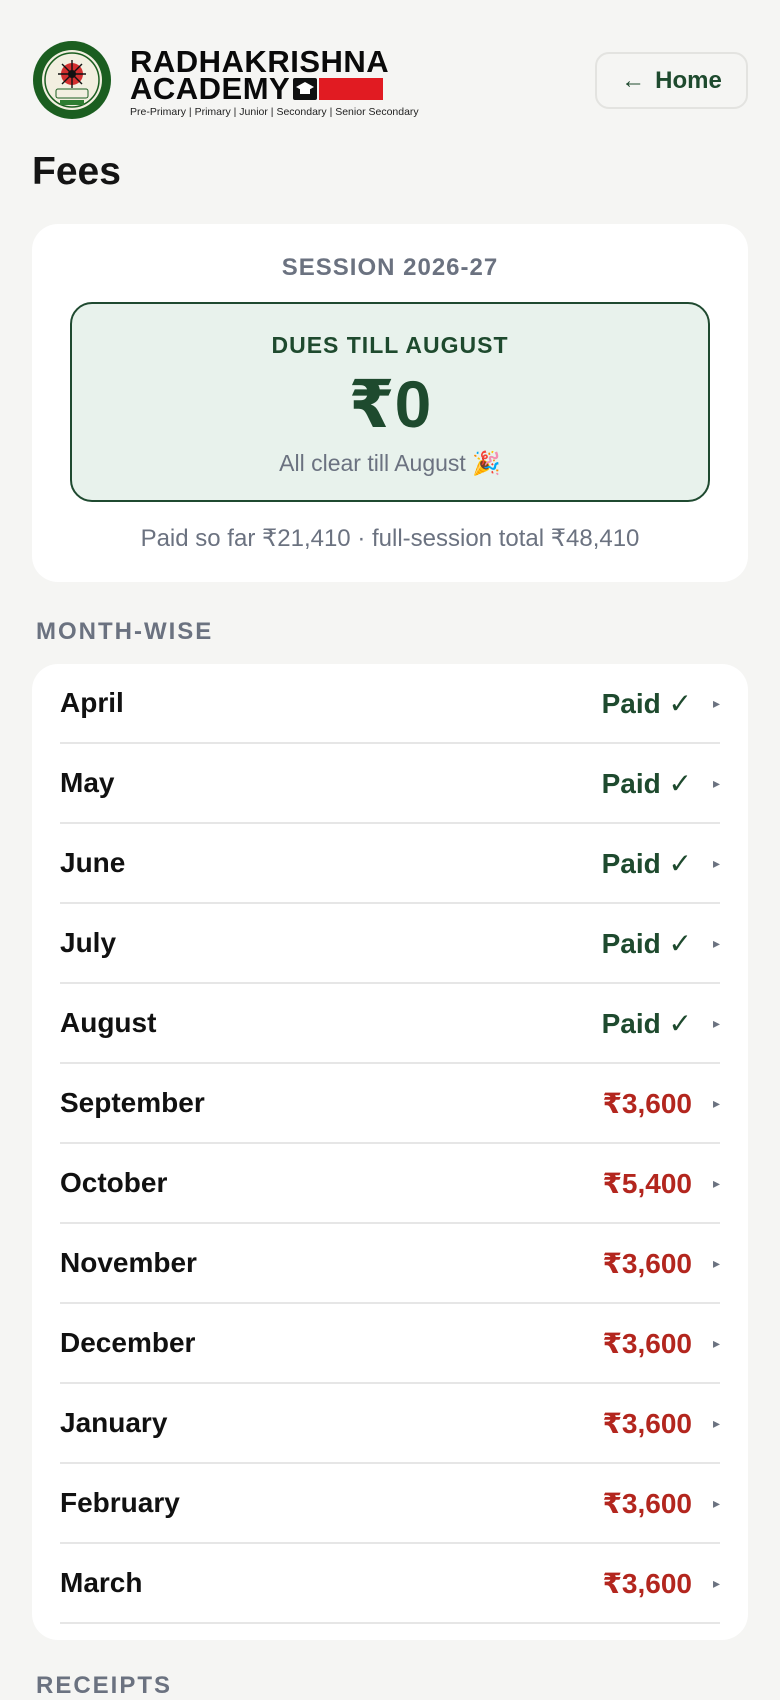 The image size is (780, 1700). Describe the element at coordinates (104, 1685) in the screenshot. I see `receipts-section-label: RECEIPTS` at that location.